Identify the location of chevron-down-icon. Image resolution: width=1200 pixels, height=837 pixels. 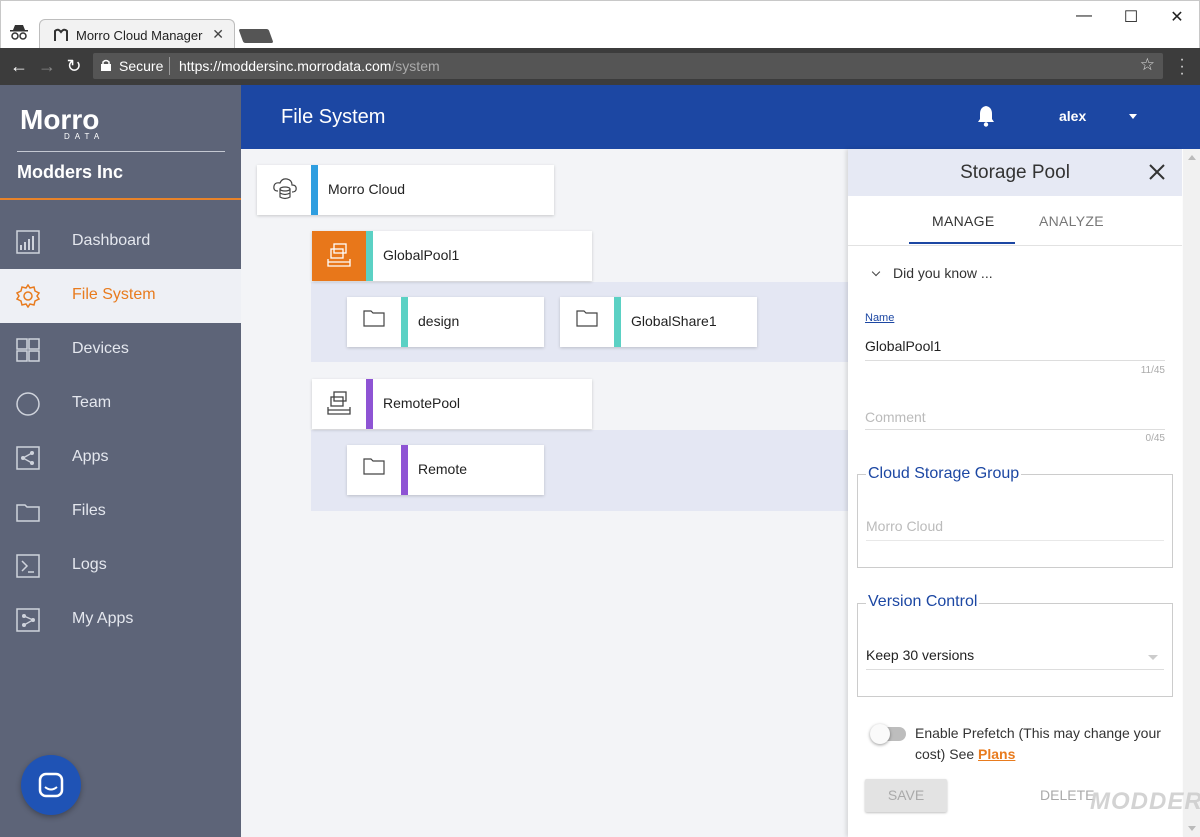
(876, 272).